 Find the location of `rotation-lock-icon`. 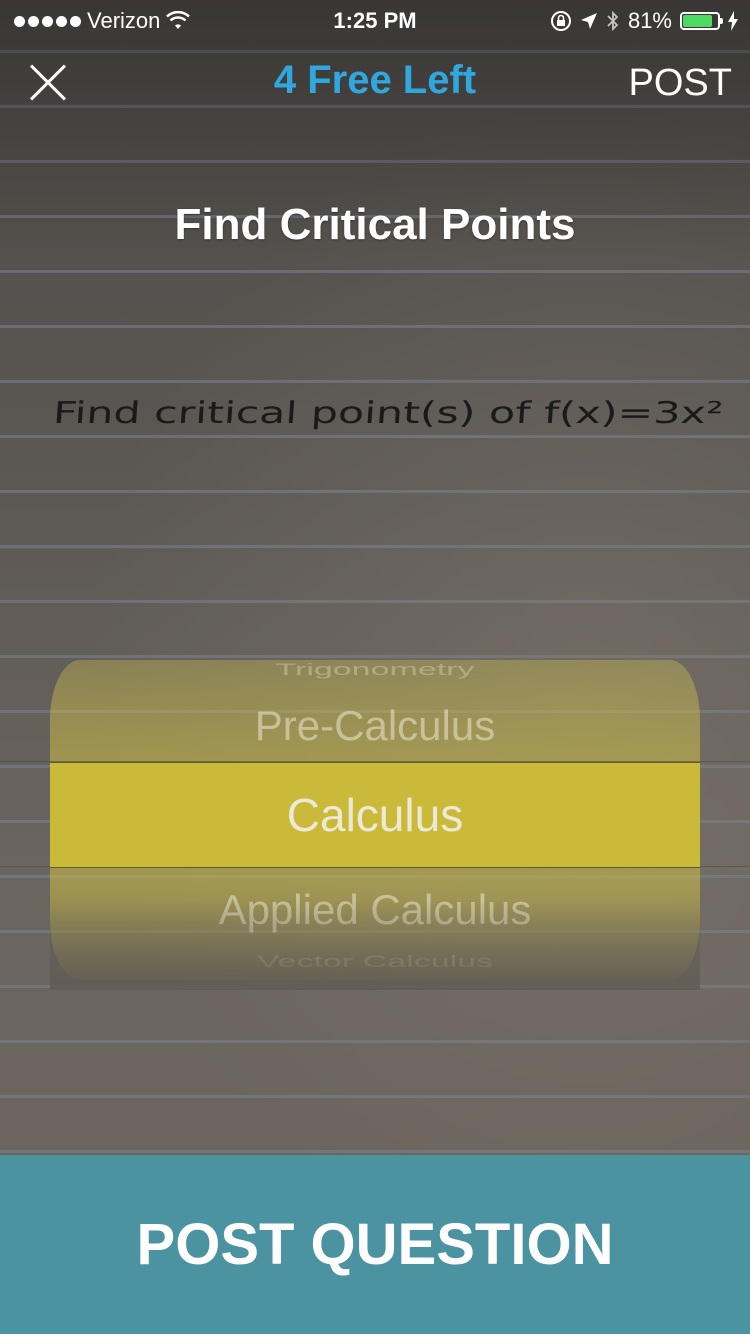

rotation-lock-icon is located at coordinates (560, 21).